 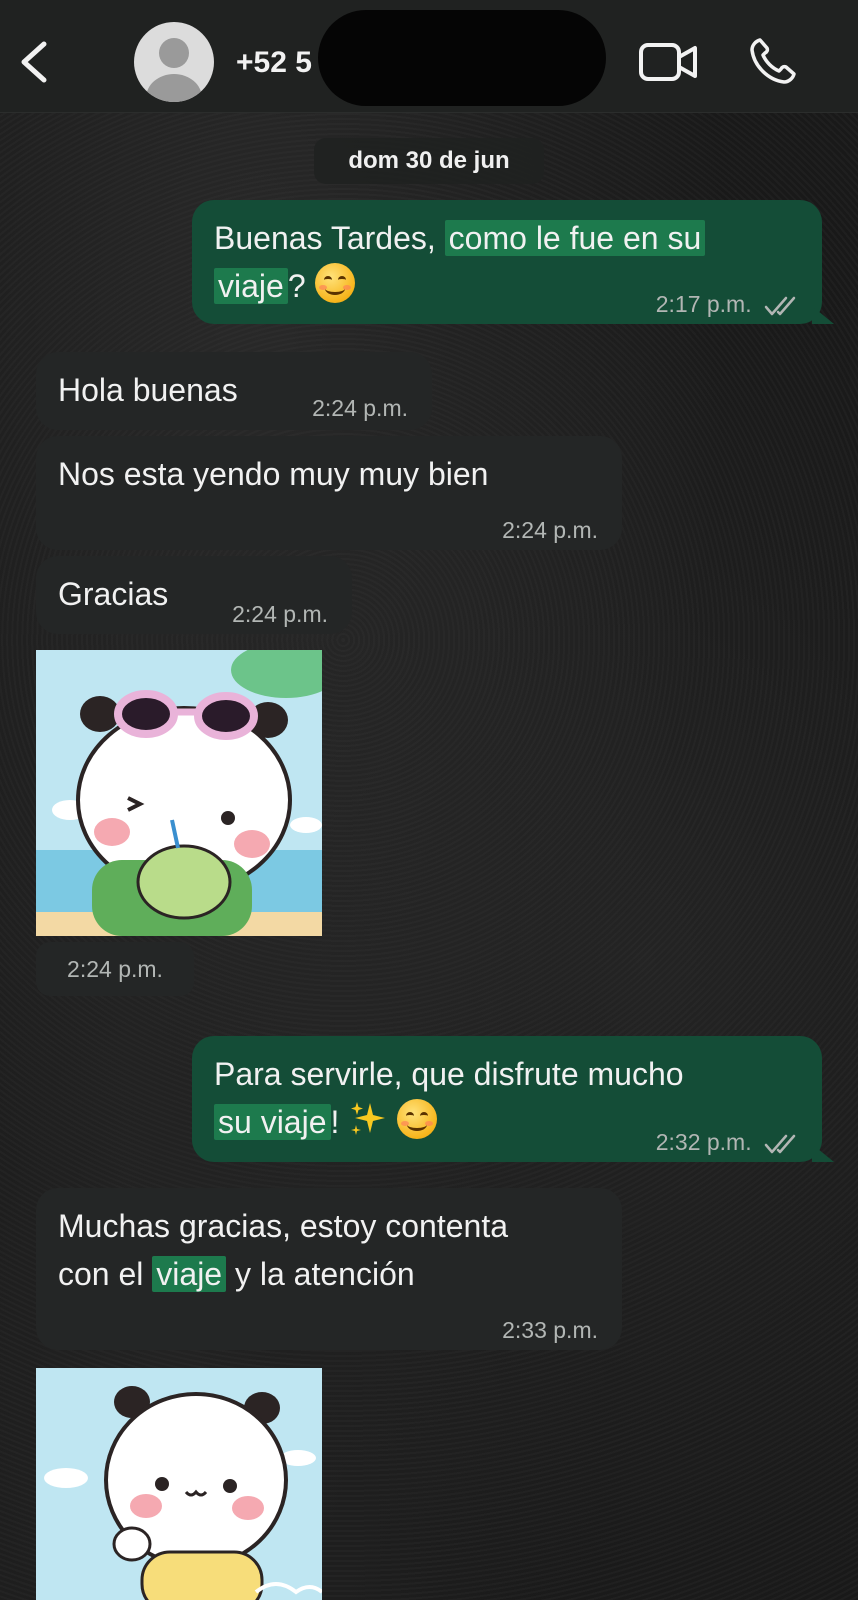 I want to click on incoming-message: Nos esta yendo muy muy bien 2:24 p.m., so click(x=329, y=493).